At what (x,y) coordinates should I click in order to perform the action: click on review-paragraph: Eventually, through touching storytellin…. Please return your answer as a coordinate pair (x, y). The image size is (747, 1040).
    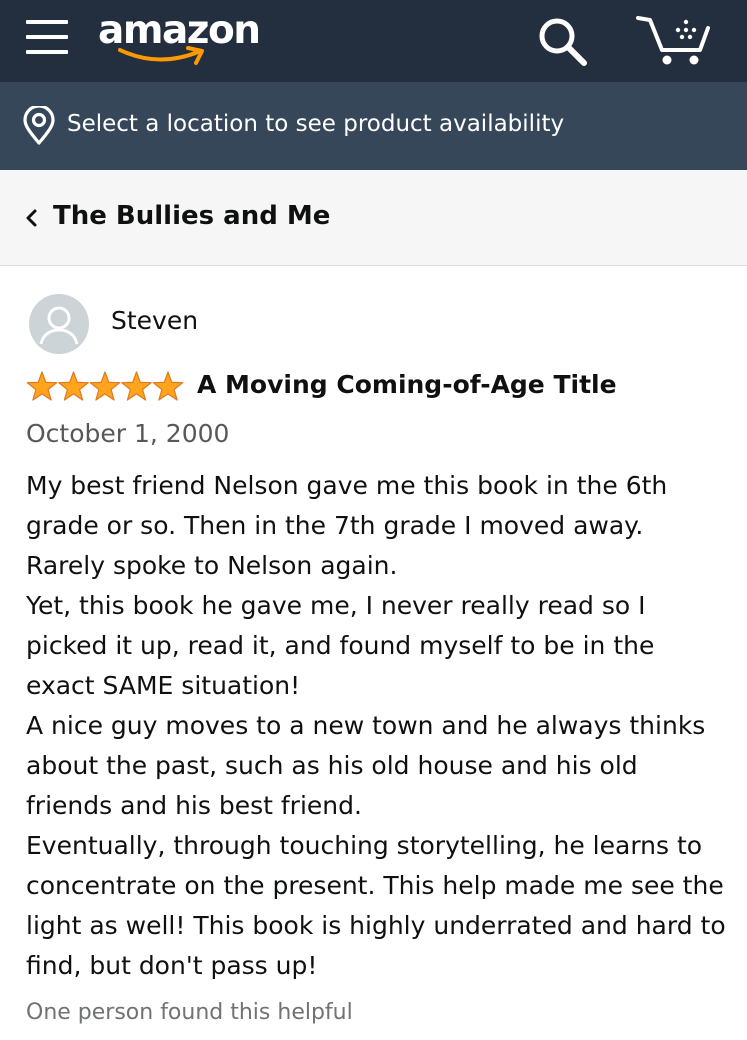
    Looking at the image, I should click on (376, 905).